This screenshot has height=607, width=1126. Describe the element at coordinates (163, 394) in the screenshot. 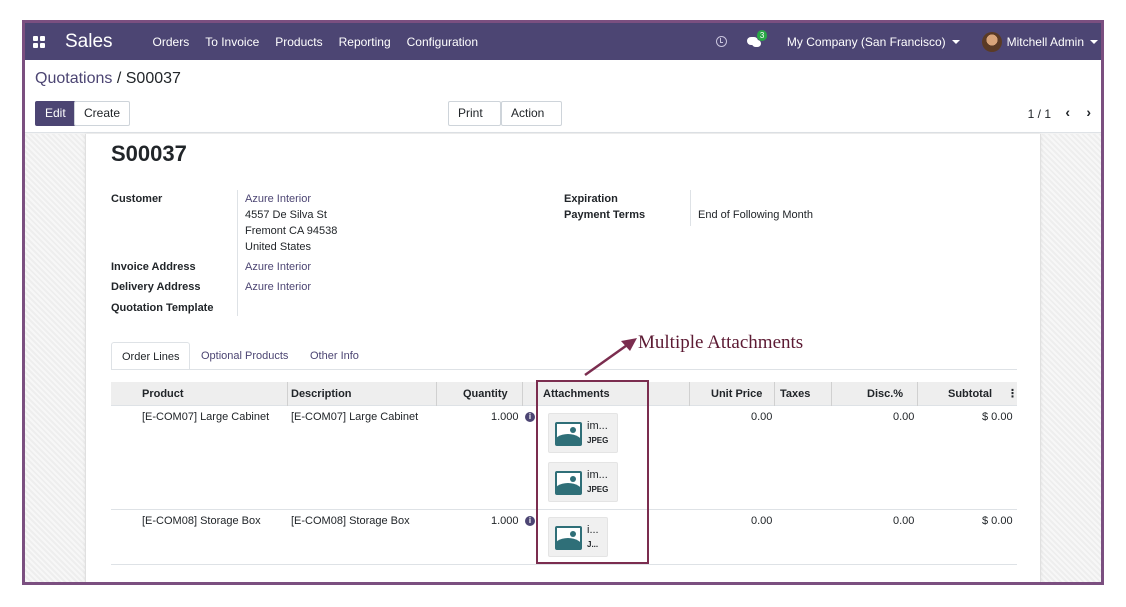

I see `column-product: Product` at that location.